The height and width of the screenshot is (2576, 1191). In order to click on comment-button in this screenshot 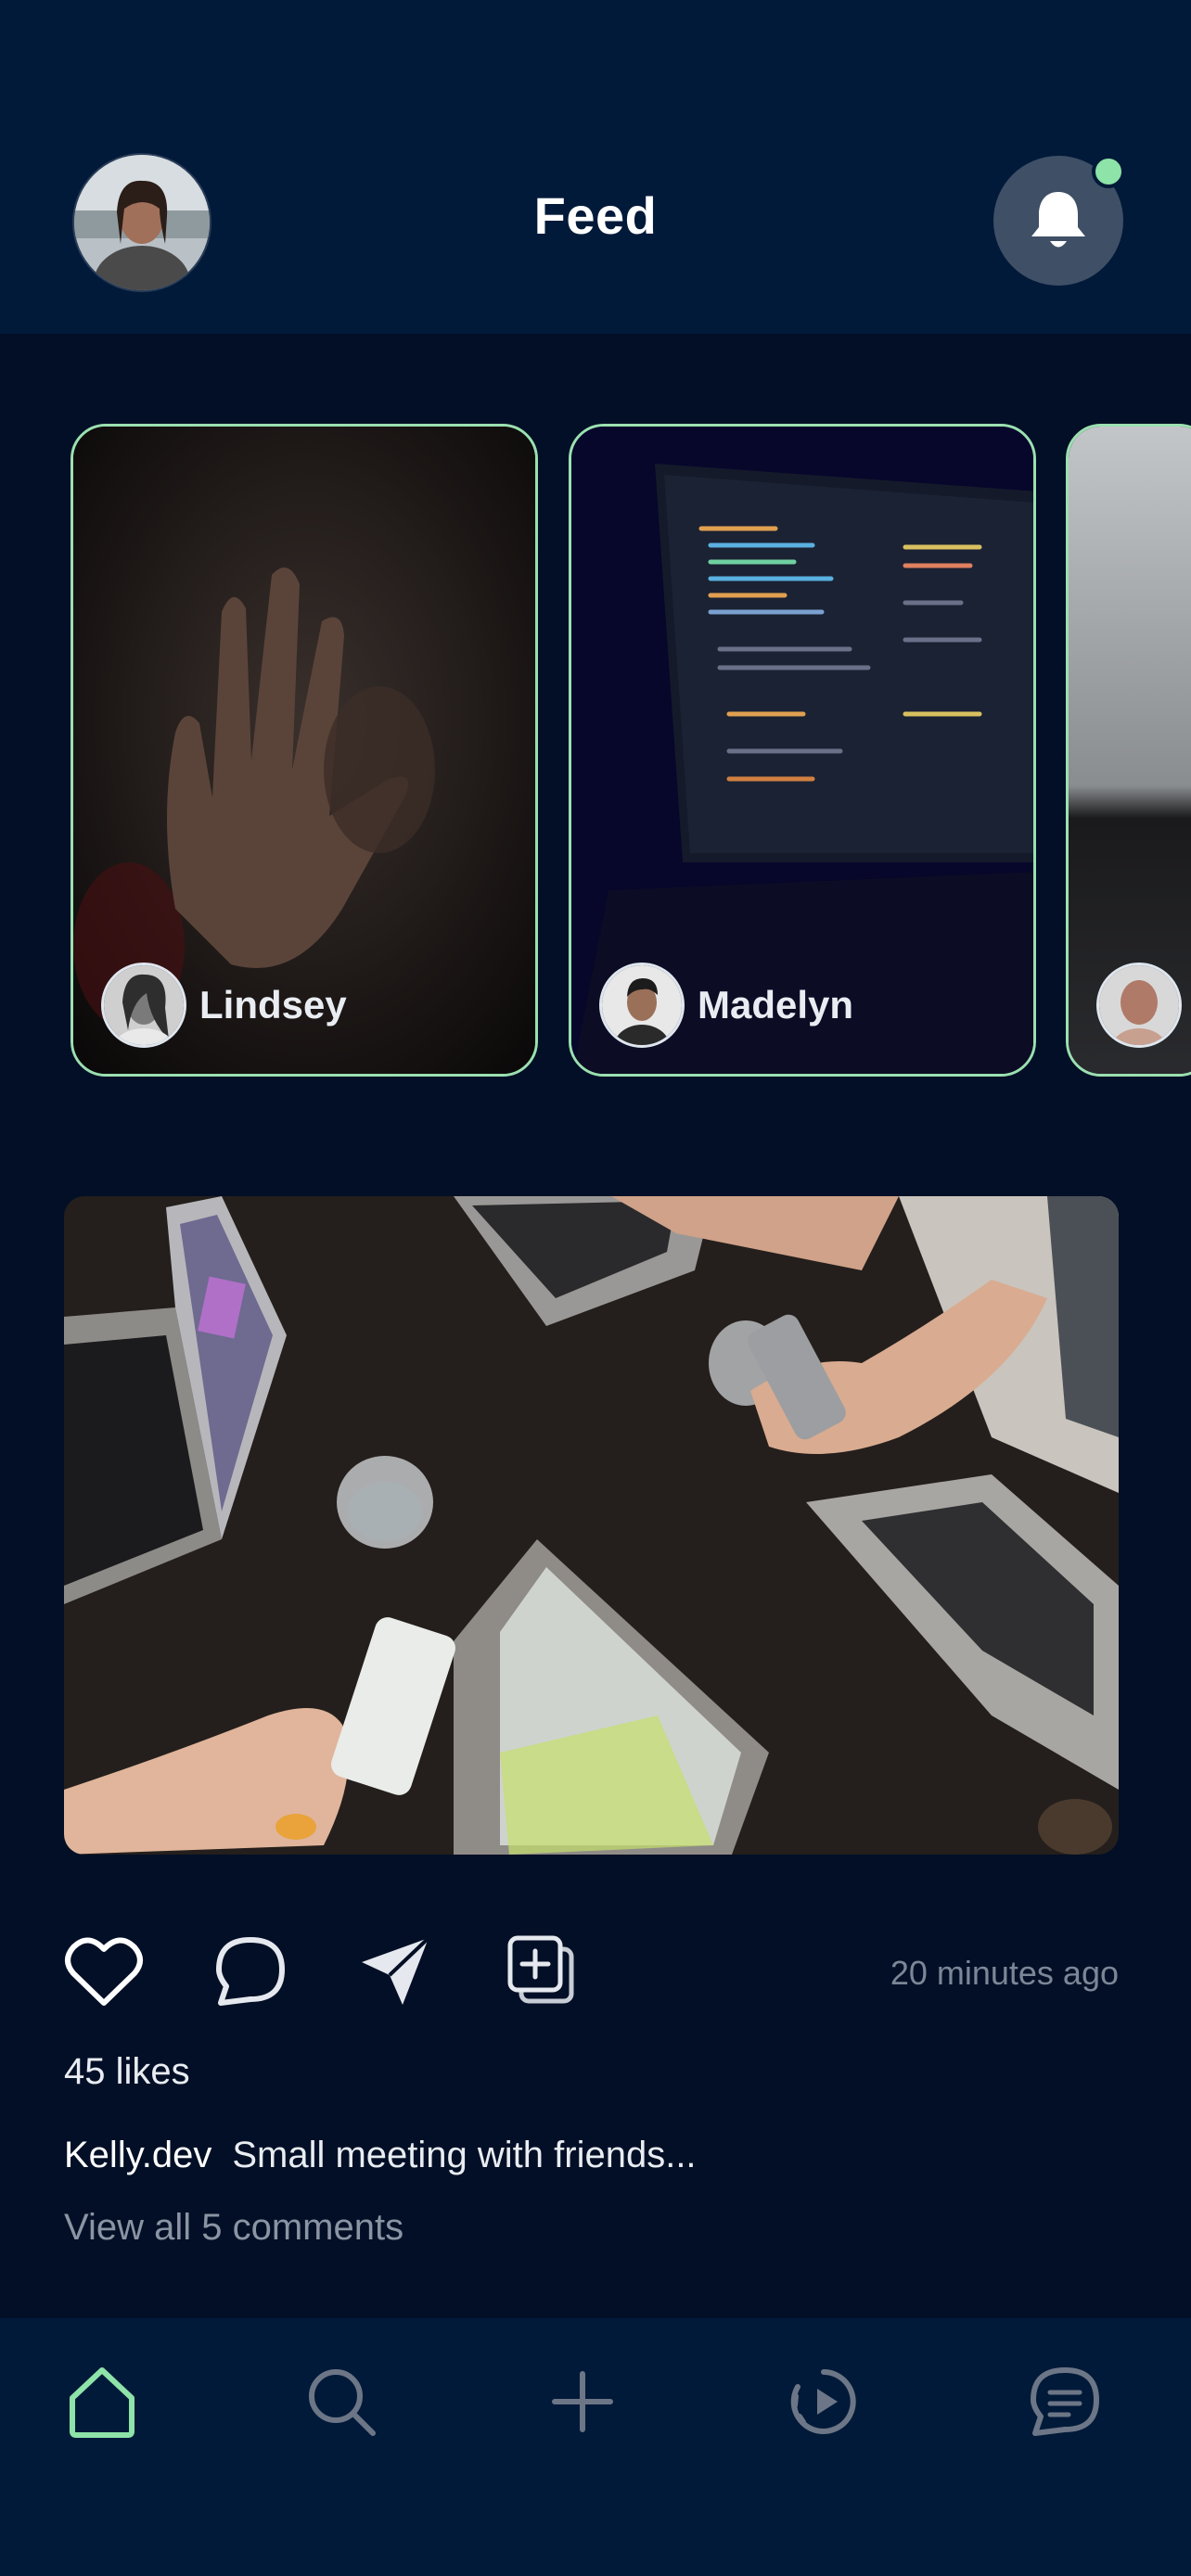, I will do `click(250, 1973)`.